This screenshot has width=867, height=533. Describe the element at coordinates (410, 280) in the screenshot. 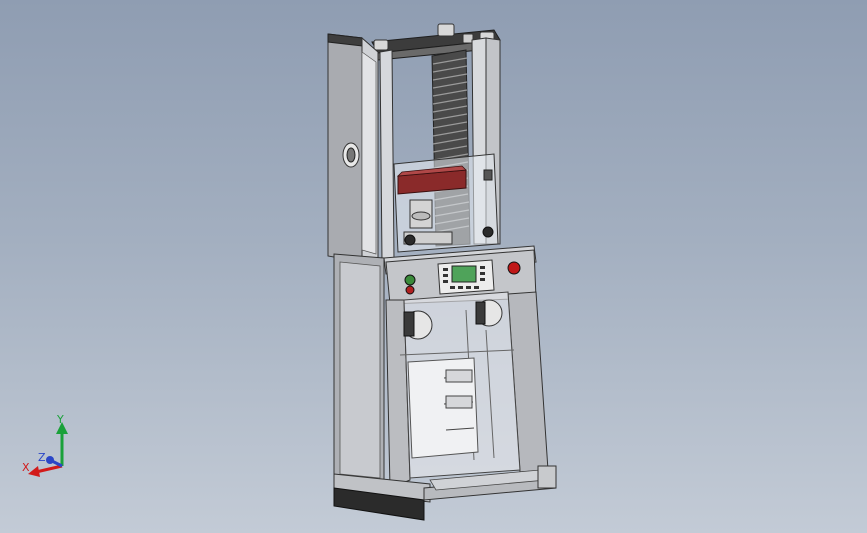

I see `start-button` at that location.